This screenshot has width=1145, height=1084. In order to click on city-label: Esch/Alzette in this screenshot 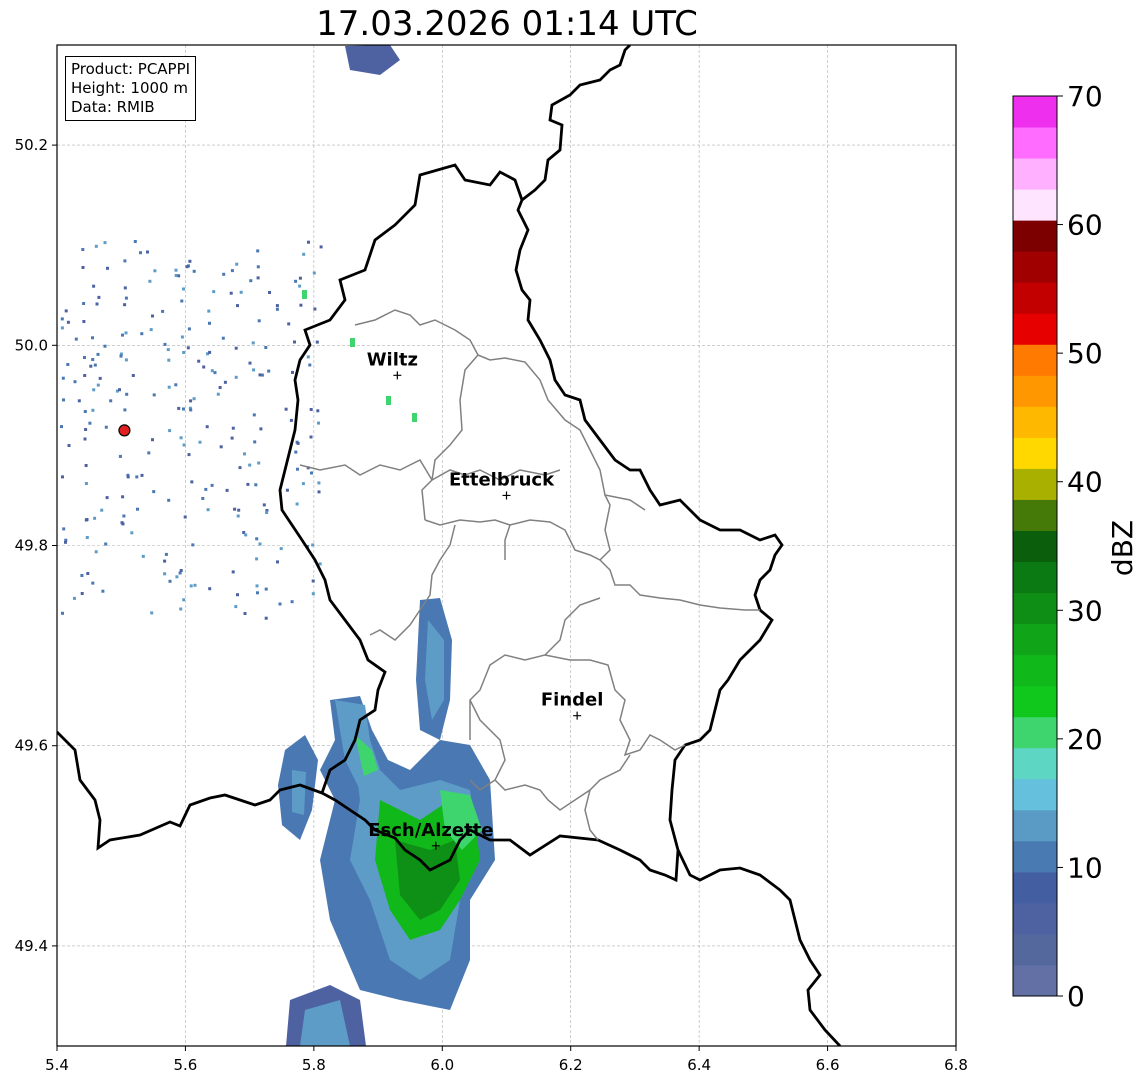, I will do `click(430, 830)`.